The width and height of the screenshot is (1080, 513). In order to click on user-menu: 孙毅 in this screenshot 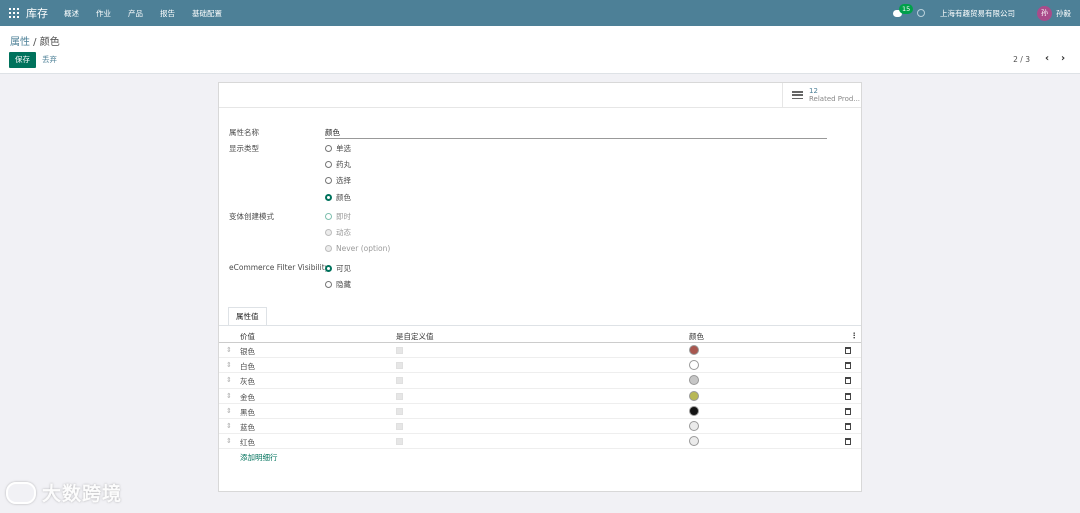, I will do `click(1063, 13)`.